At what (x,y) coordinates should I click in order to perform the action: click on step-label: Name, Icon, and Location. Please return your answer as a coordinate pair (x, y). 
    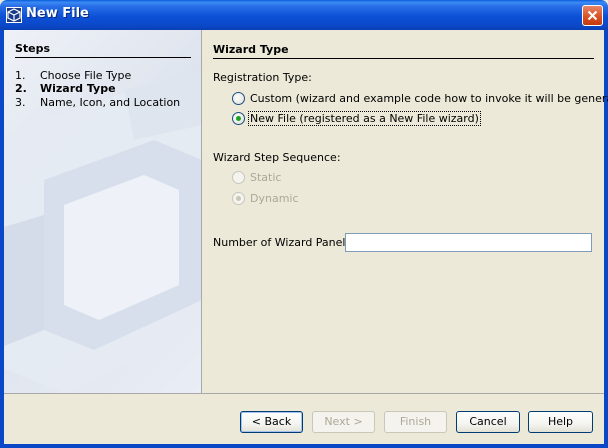
    Looking at the image, I should click on (110, 102).